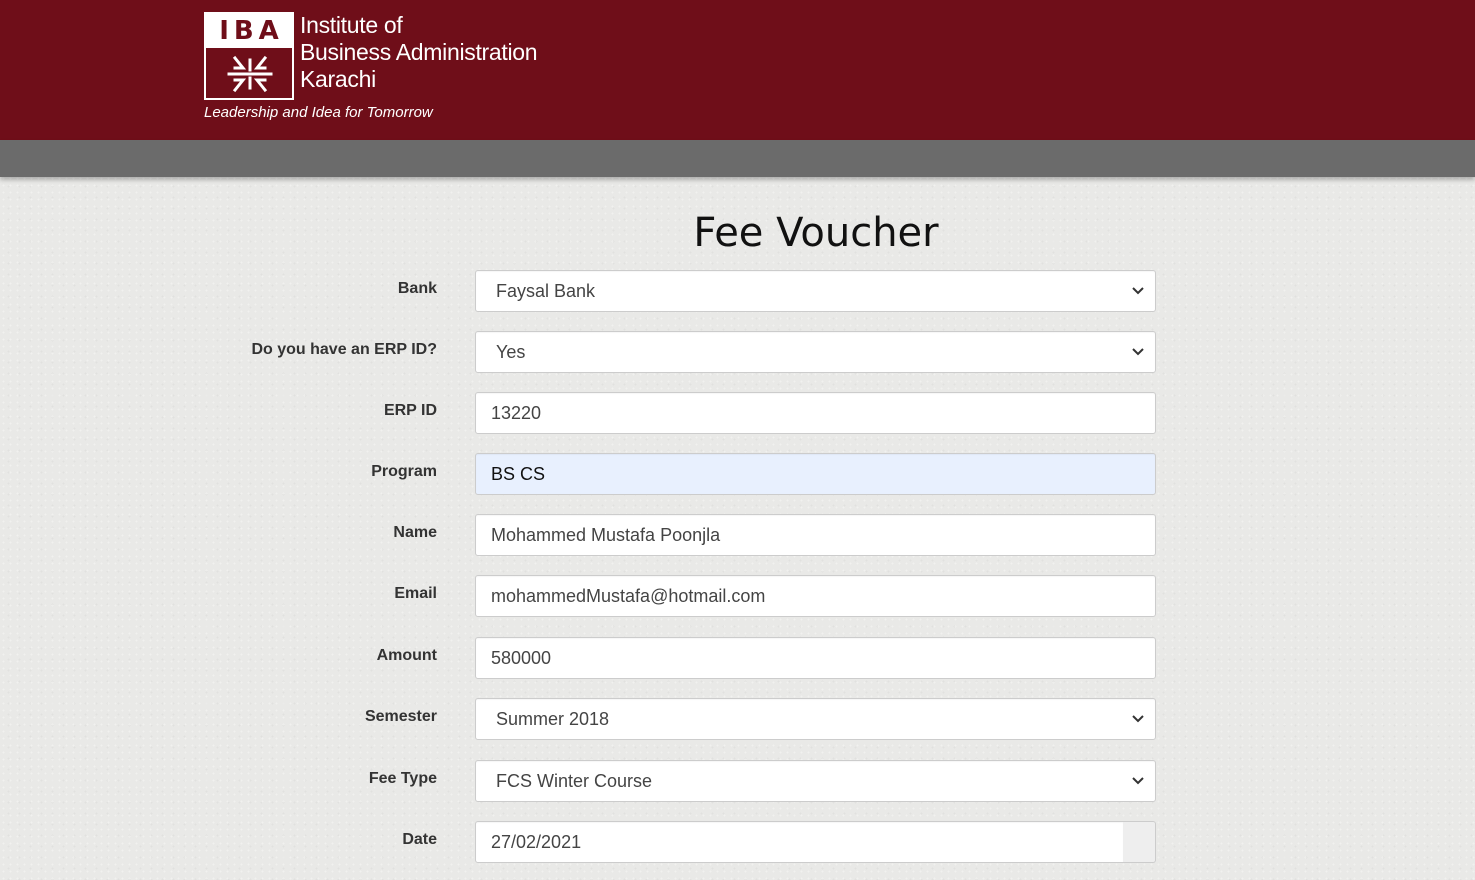 This screenshot has height=880, width=1475. Describe the element at coordinates (815, 658) in the screenshot. I see `amount-input: 580000` at that location.